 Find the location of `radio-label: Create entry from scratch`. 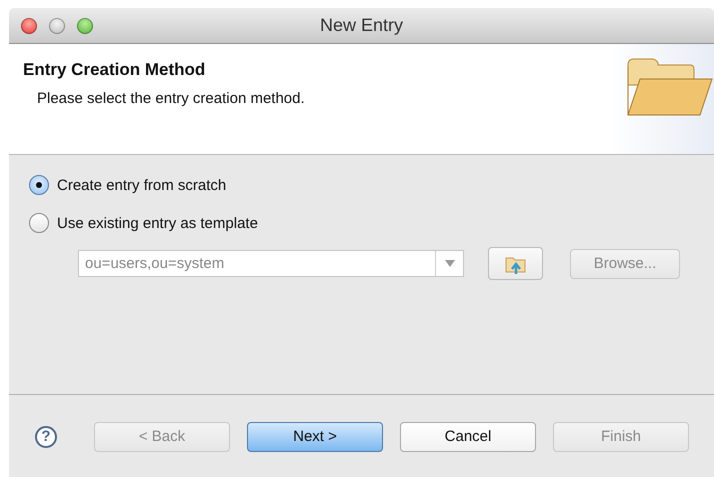

radio-label: Create entry from scratch is located at coordinates (141, 185).